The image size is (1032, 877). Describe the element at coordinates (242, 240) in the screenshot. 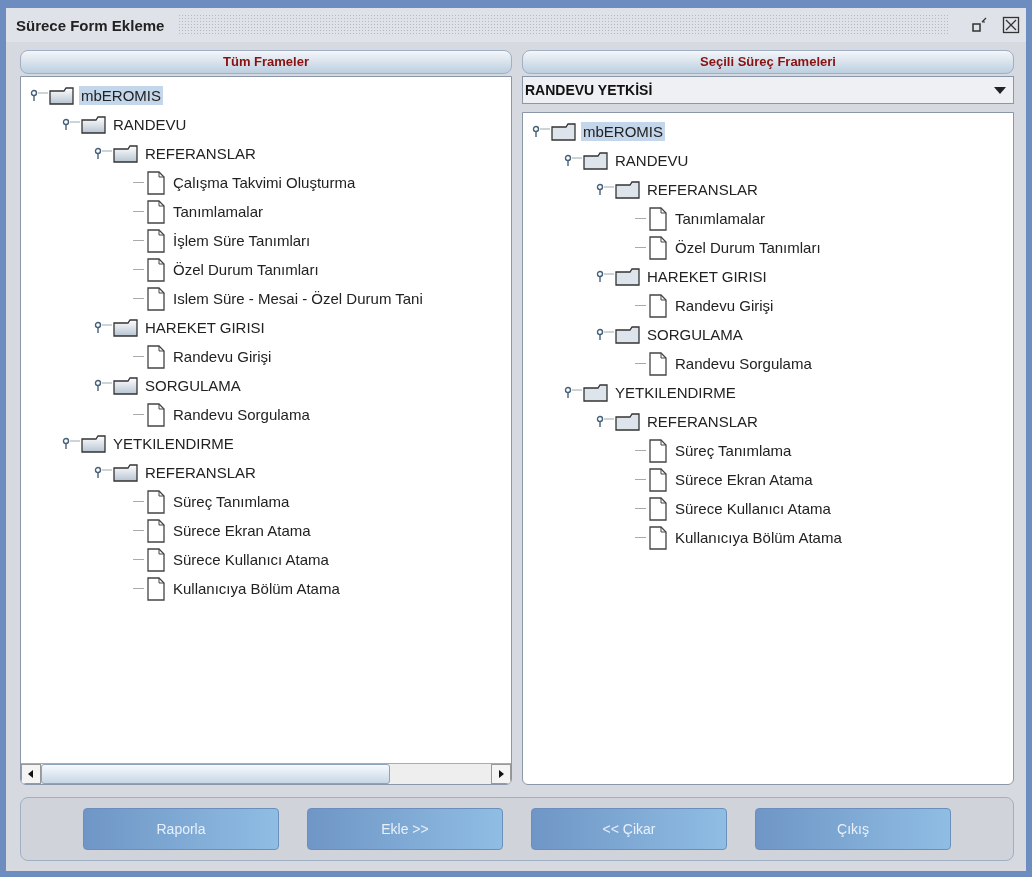

I see `tree-item: İşlem Süre Tanımları` at that location.